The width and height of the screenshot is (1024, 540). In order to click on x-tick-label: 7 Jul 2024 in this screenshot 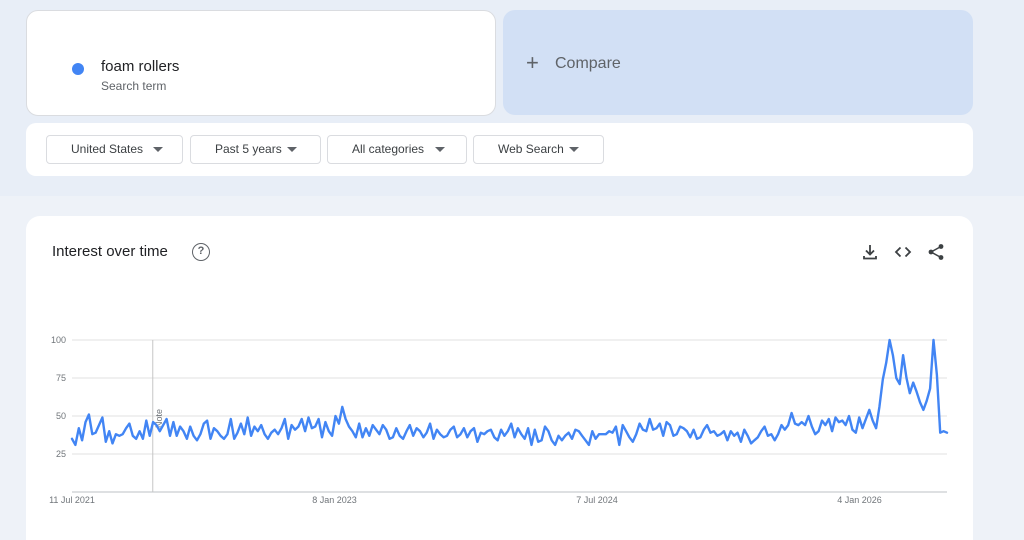, I will do `click(597, 500)`.